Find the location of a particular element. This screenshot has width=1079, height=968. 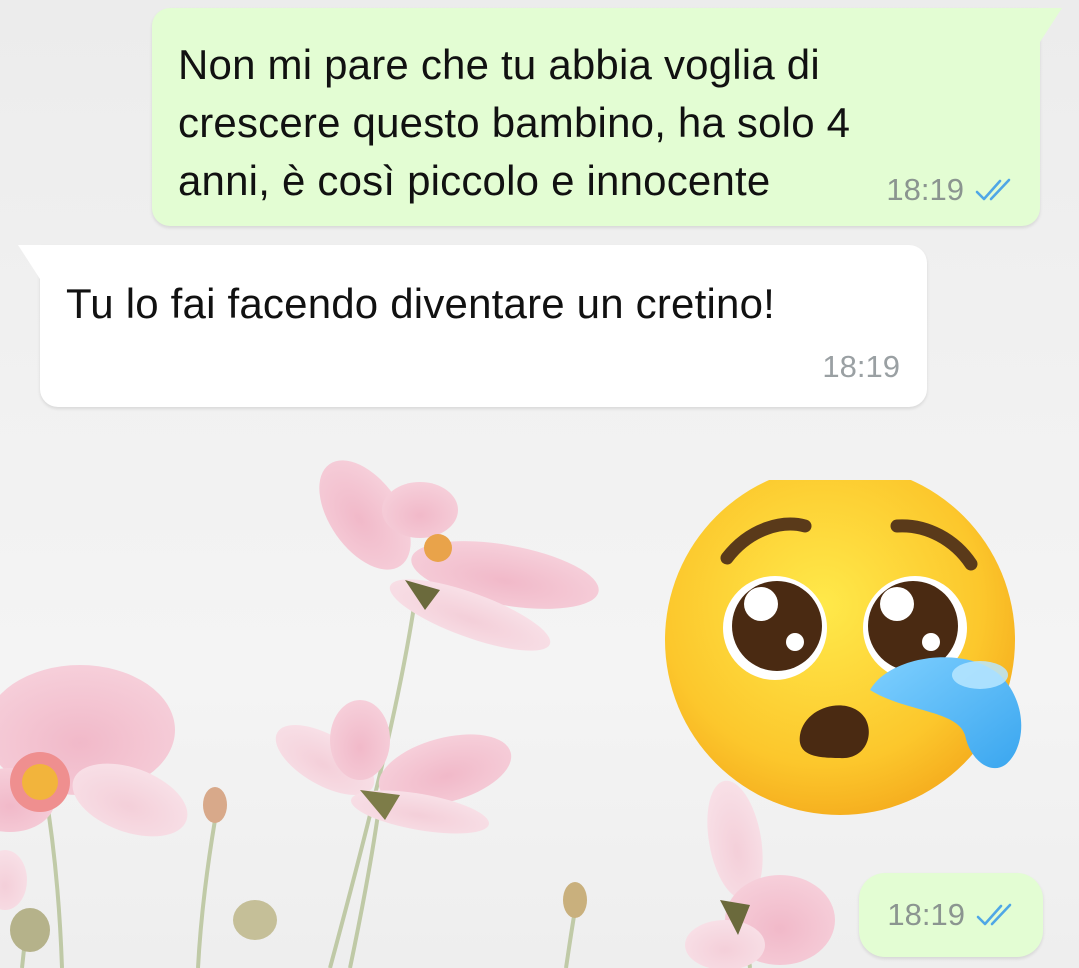

pleading-face-tear-emoji-icon is located at coordinates (843, 640).